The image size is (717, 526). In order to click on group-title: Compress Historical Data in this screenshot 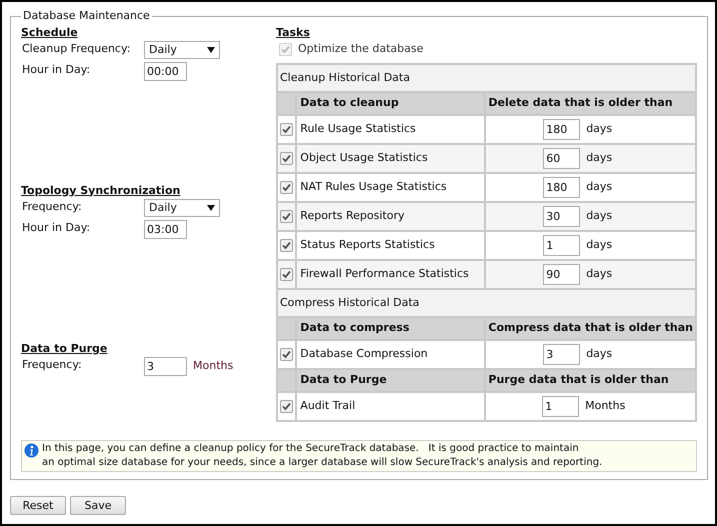, I will do `click(486, 303)`.